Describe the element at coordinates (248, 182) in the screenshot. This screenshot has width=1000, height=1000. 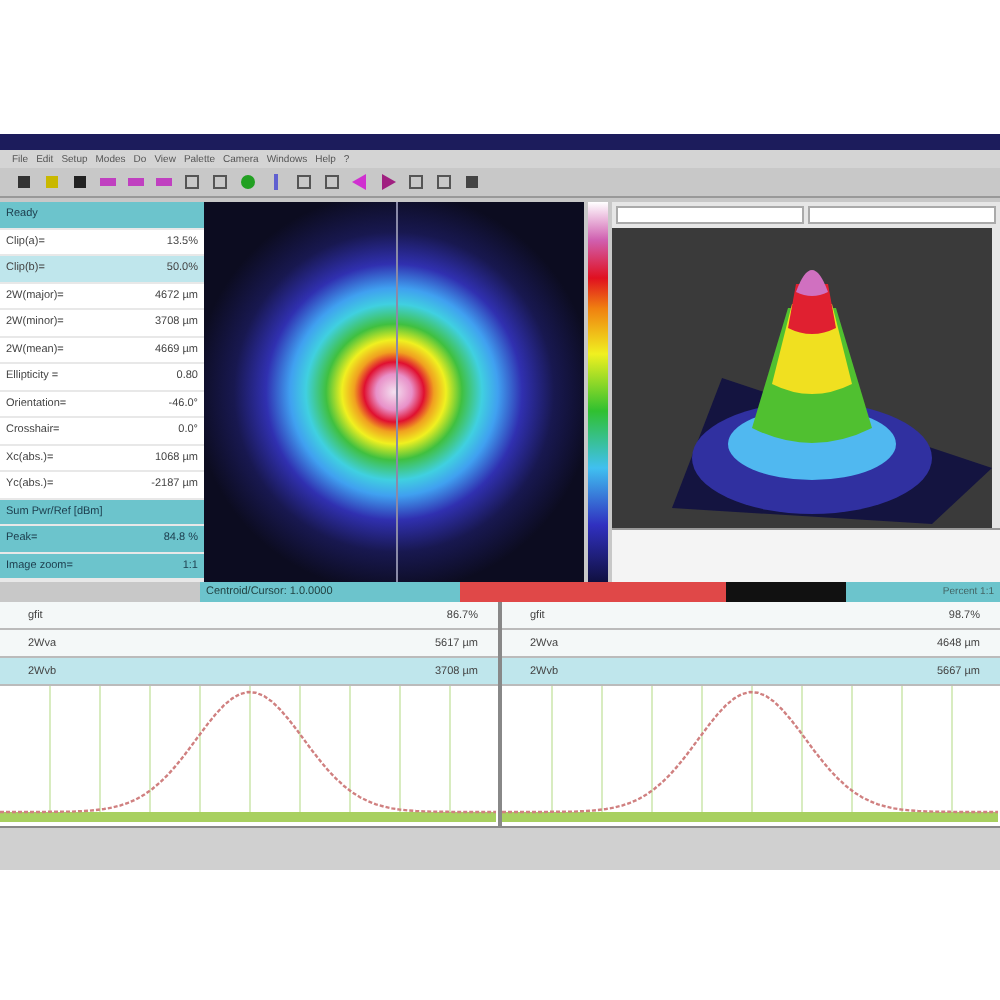
I see `dot-icon` at that location.